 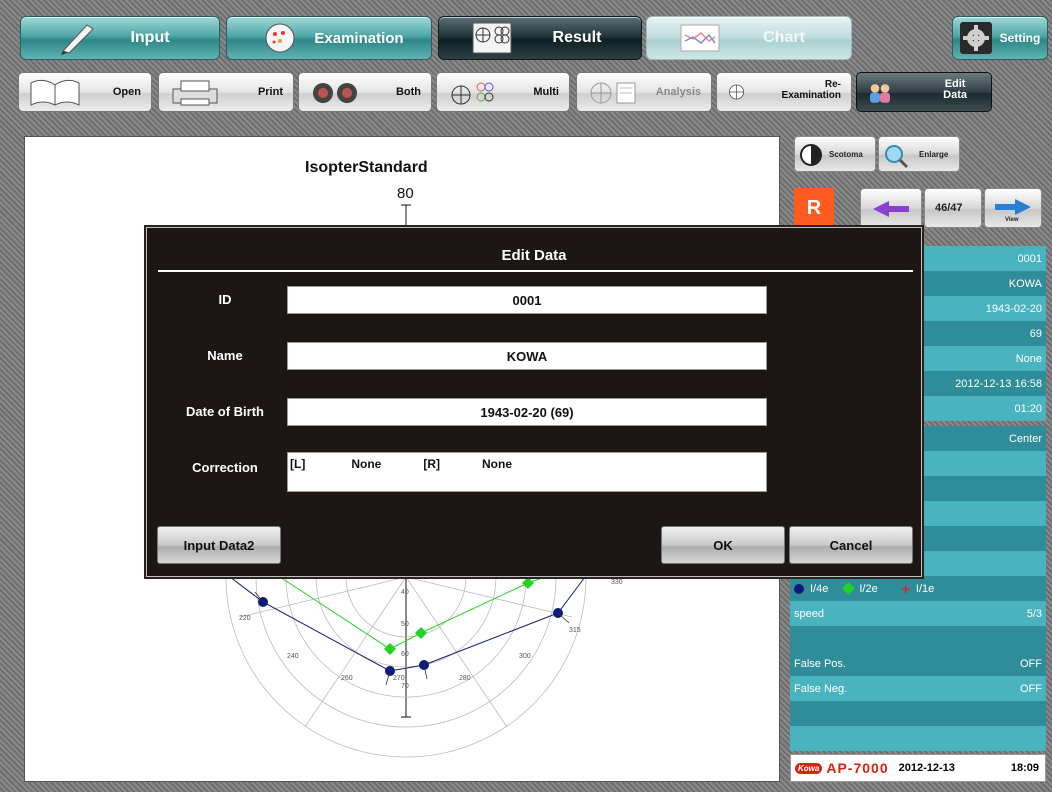 I want to click on angle-label: 315, so click(x=575, y=630).